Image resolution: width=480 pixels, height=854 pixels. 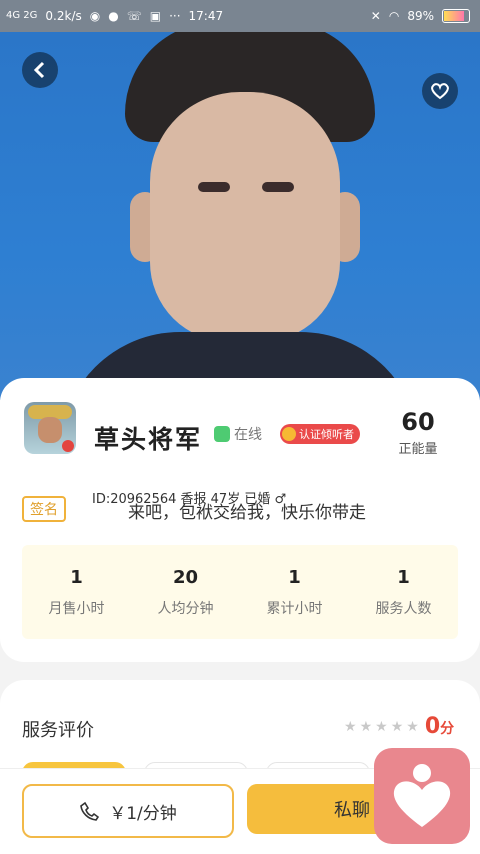 What do you see at coordinates (134, 16) in the screenshot?
I see `call-icon: ☏` at bounding box center [134, 16].